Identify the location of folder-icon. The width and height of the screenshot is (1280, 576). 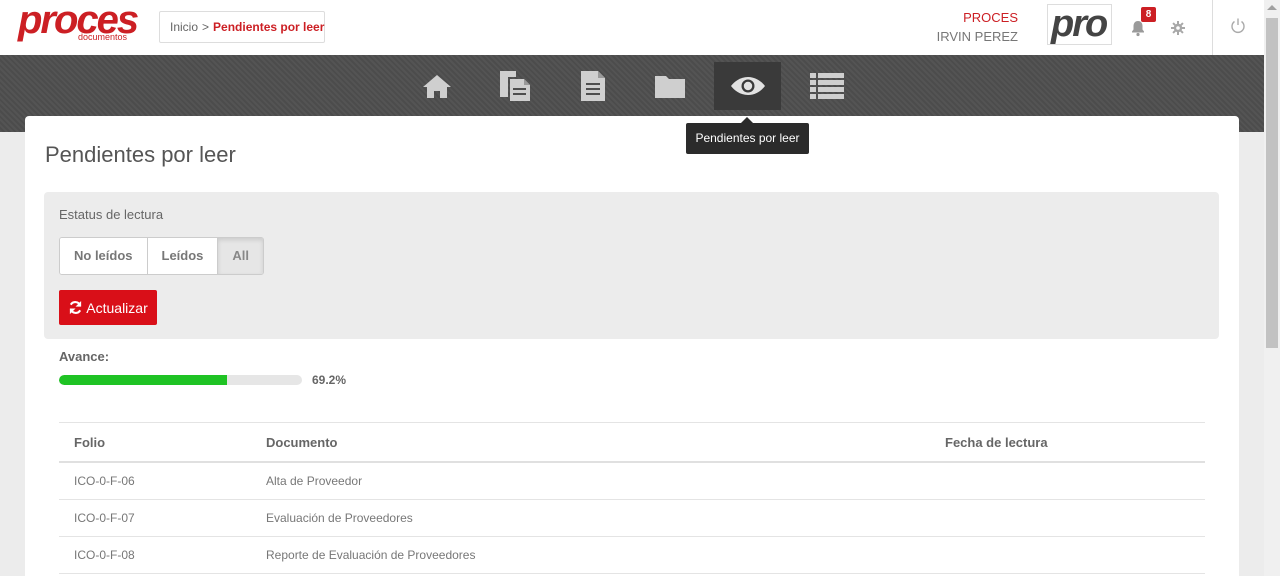
(669, 86).